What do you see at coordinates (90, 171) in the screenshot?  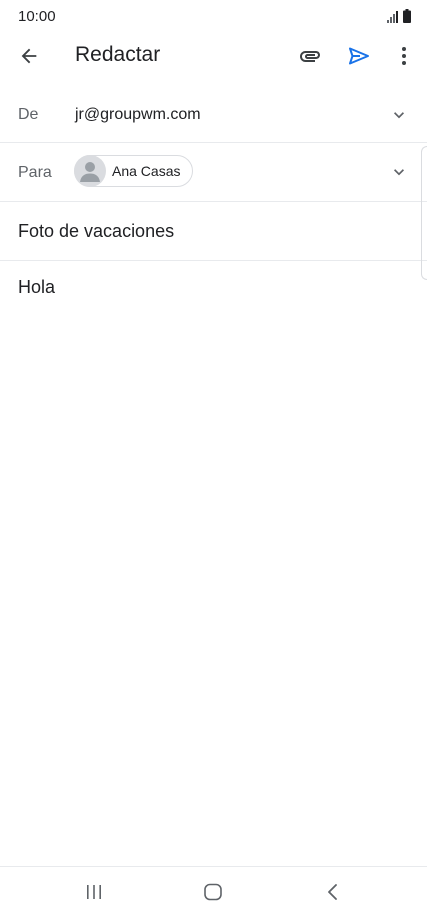 I see `avatar` at bounding box center [90, 171].